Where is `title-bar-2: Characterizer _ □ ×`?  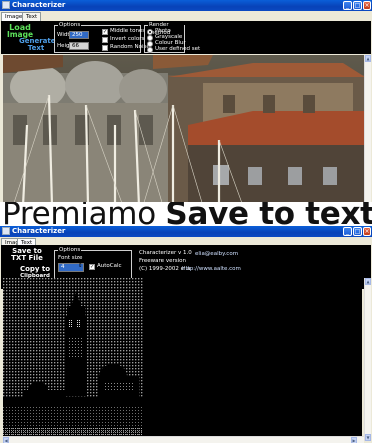
title-bar-2: Characterizer _ □ × is located at coordinates (186, 231).